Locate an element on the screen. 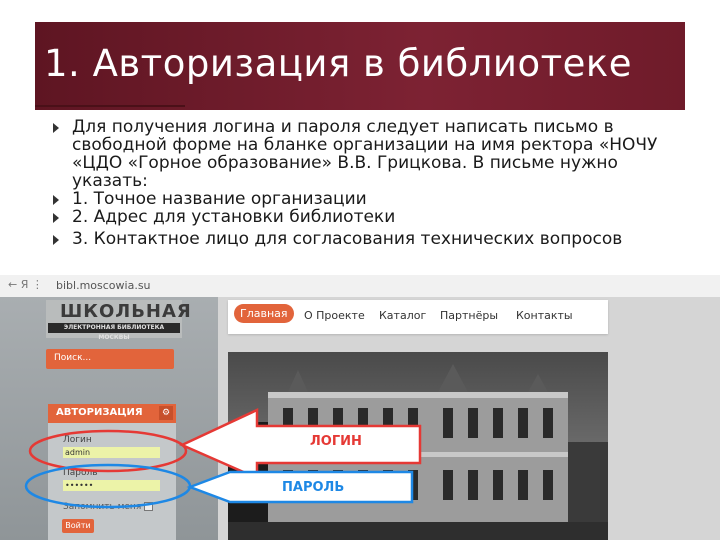 The image size is (720, 540). password-callout-label: ПАРОЛЬ is located at coordinates (313, 487).